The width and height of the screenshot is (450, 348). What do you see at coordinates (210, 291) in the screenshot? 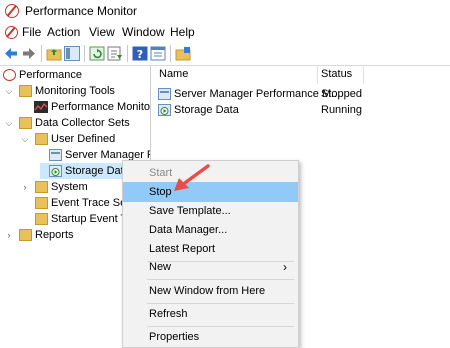
I see `menu-item-new-window: New Window from Here` at bounding box center [210, 291].